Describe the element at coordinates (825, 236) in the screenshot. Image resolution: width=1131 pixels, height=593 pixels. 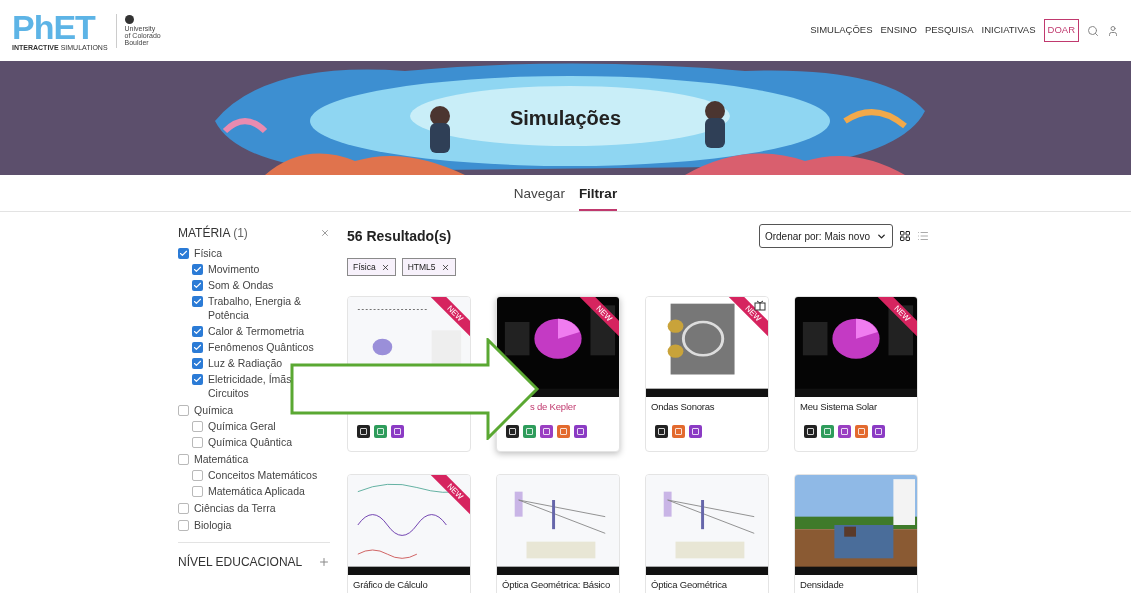
I see `sort-dropdown: Ordenar por: Mais novo` at that location.